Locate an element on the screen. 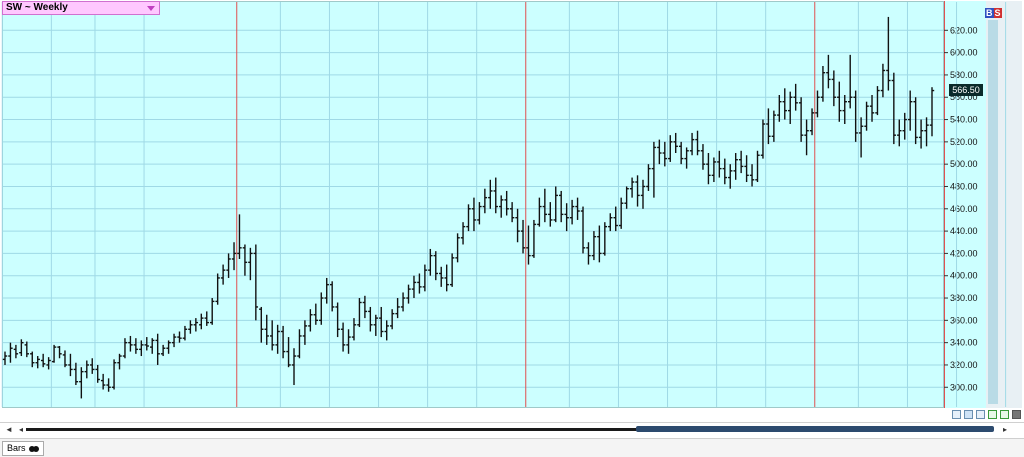  add-study-icon is located at coordinates (992, 414).